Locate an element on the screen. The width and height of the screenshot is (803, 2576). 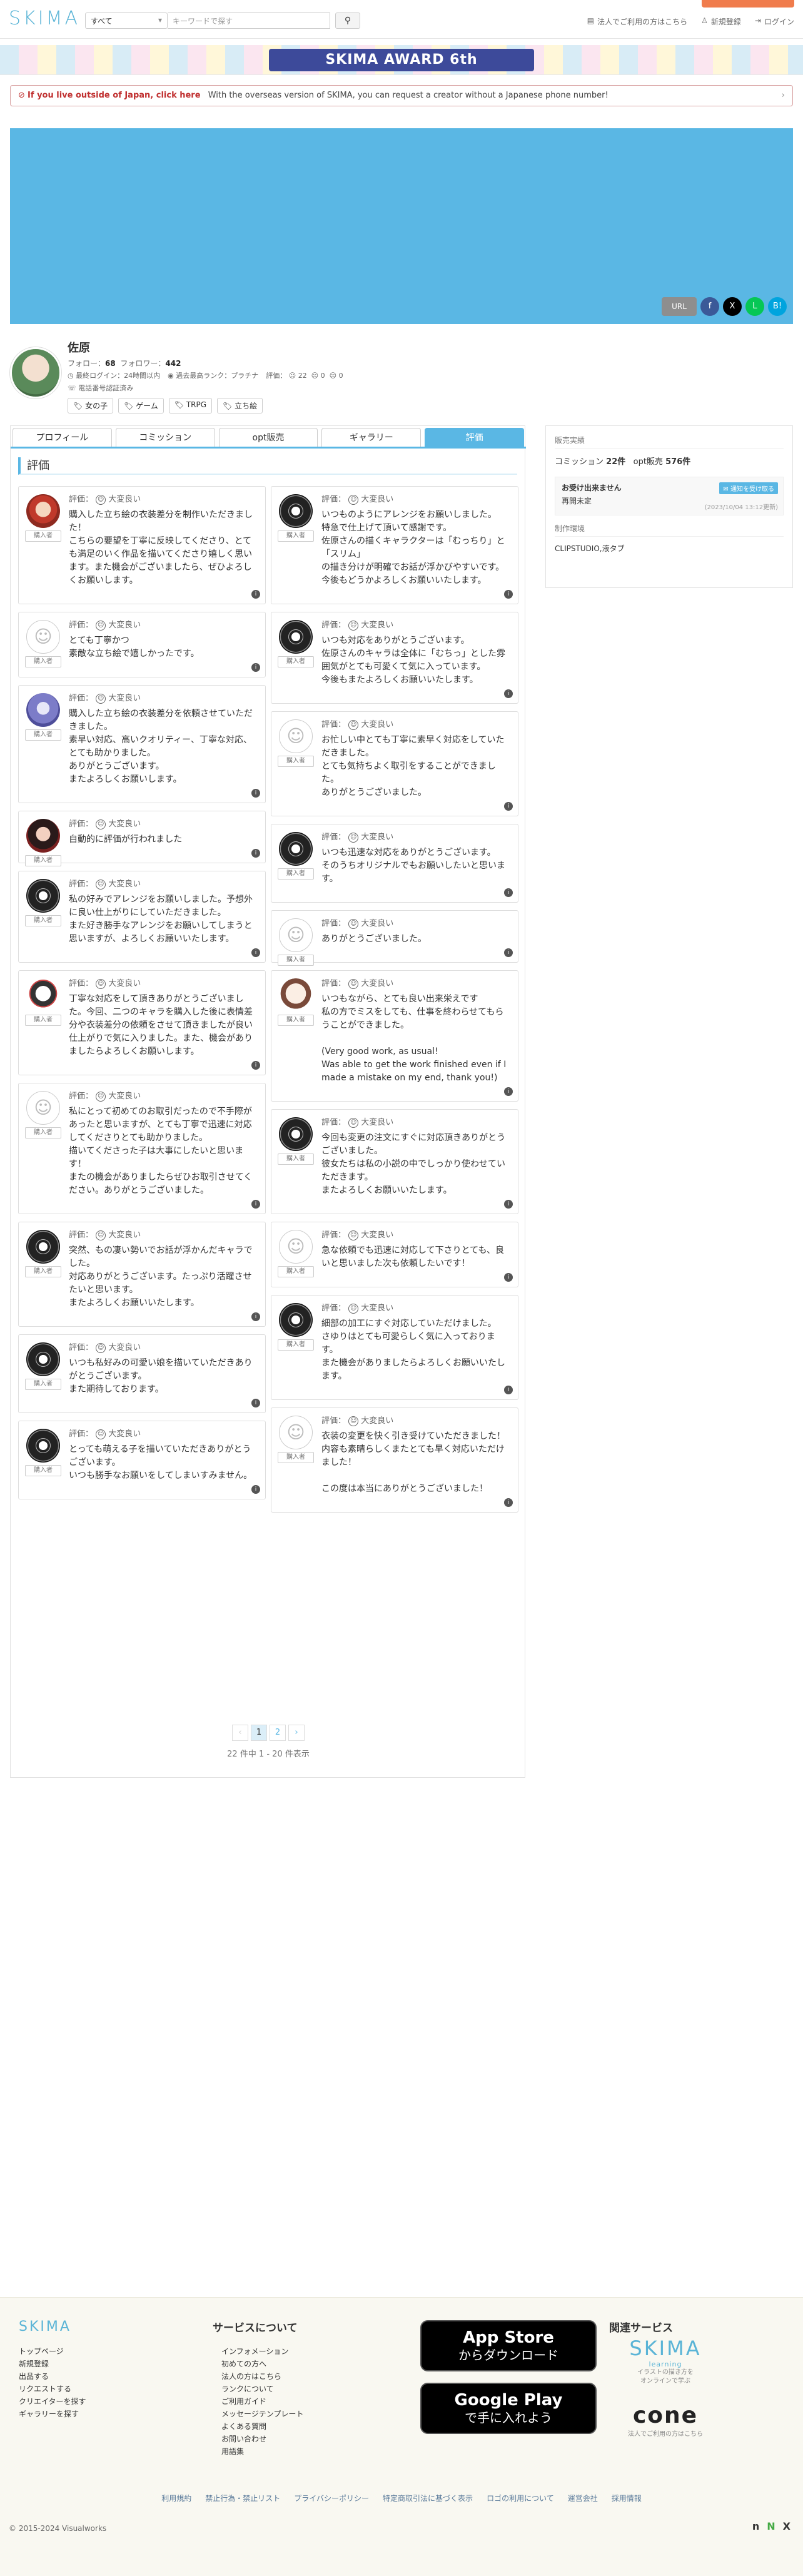
footer-logo: SKIMA is located at coordinates (45, 2327).